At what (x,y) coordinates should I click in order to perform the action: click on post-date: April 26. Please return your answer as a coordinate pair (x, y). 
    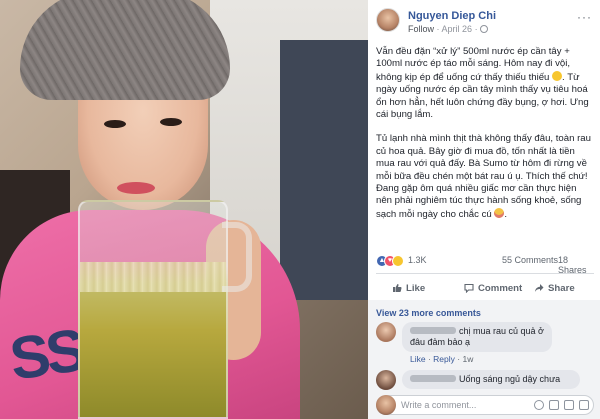
    Looking at the image, I should click on (457, 29).